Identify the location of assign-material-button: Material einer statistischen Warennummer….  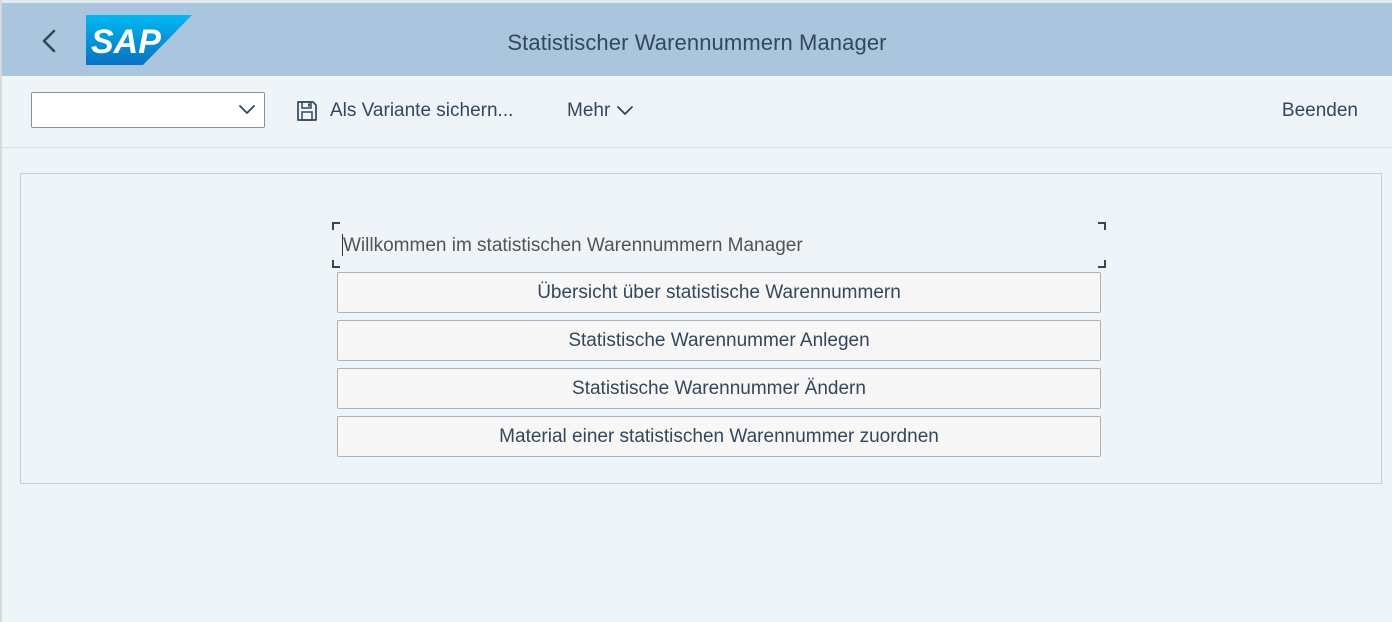
(719, 436).